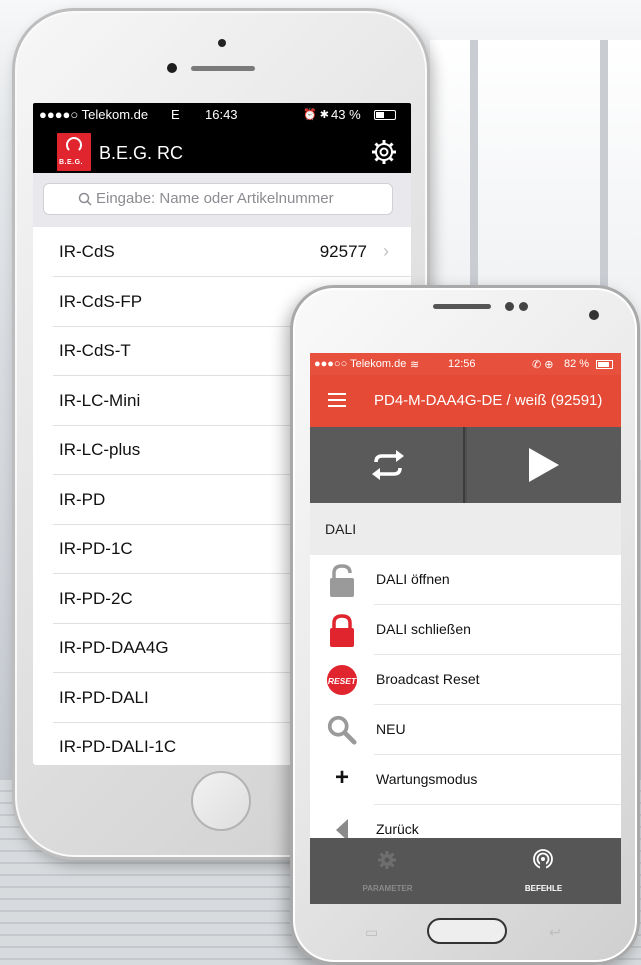 Image resolution: width=641 pixels, height=965 pixels. I want to click on search-icon, so click(85, 199).